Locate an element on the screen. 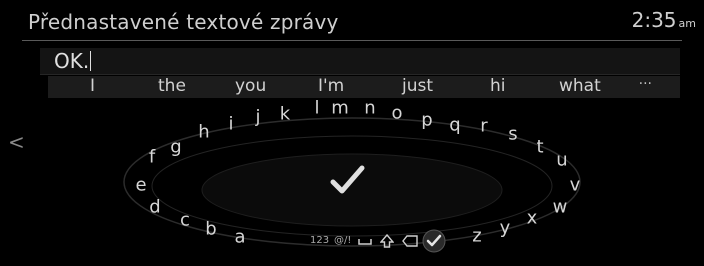 Image resolution: width=704 pixels, height=266 pixels. key-h: h is located at coordinates (203, 132).